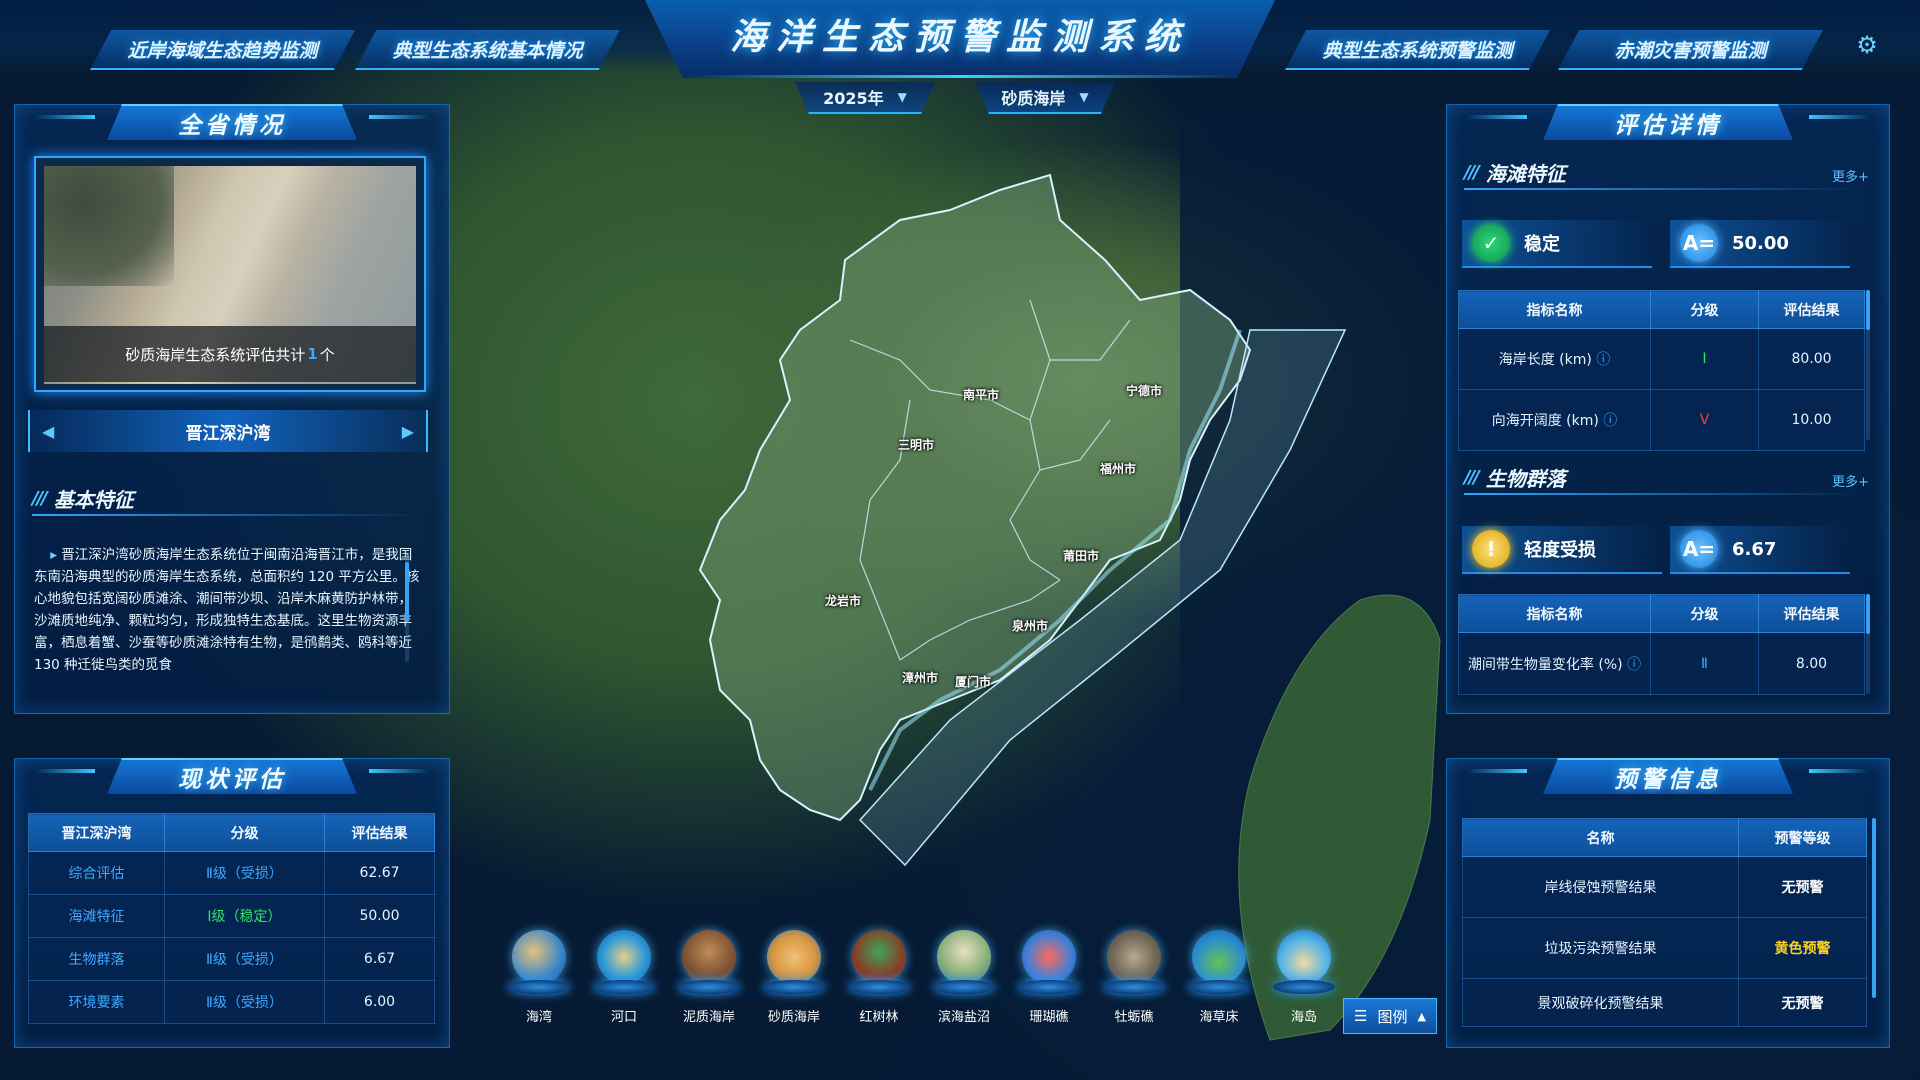 This screenshot has width=1920, height=1080. I want to click on oyster-reef-icon, so click(1134, 957).